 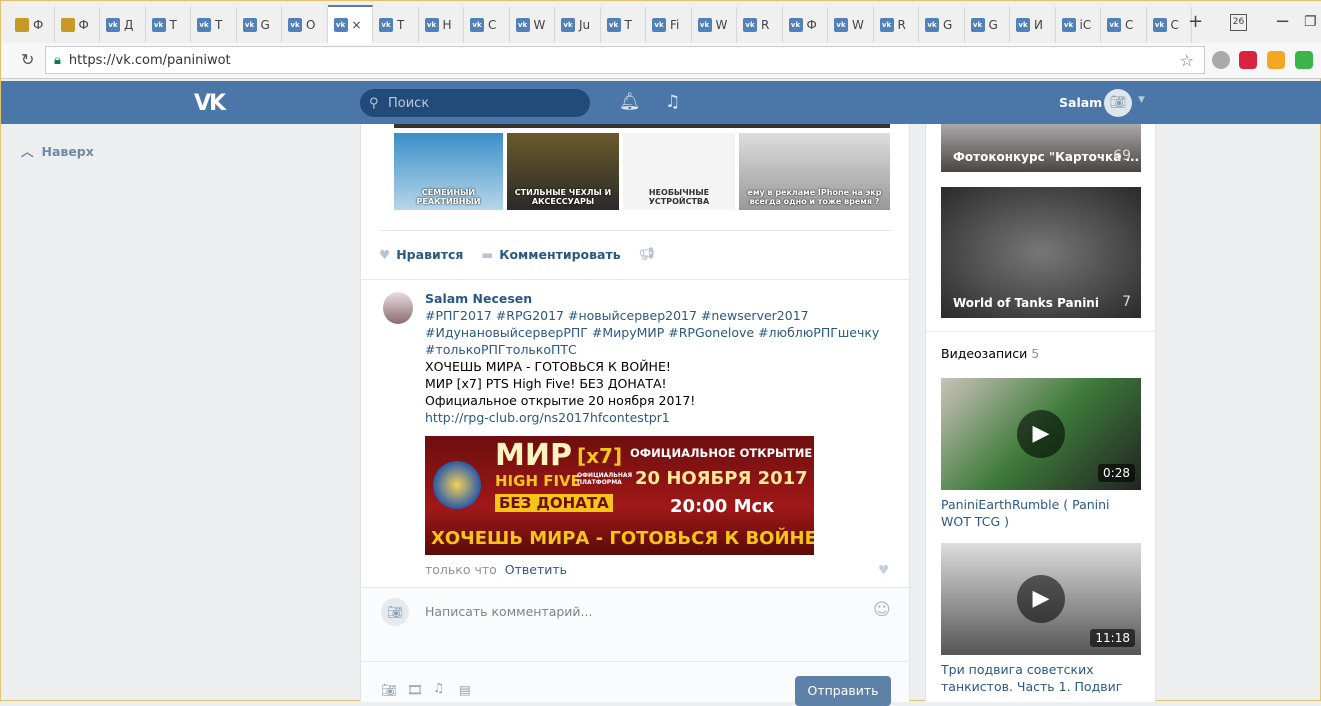 What do you see at coordinates (1141, 100) in the screenshot?
I see `chevron-down-icon: ▼` at bounding box center [1141, 100].